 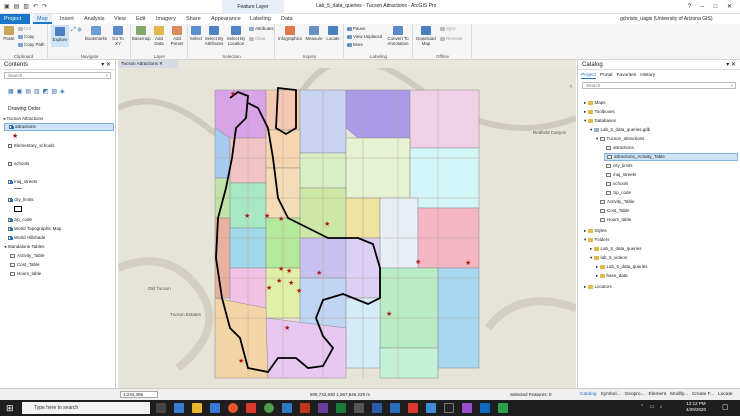 What do you see at coordinates (608, 258) in the screenshot?
I see `catalog-folder-videos: ▾ lab_5_videos` at bounding box center [608, 258].